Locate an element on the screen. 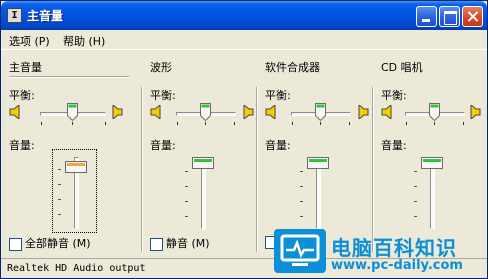 The height and width of the screenshot is (279, 488). close-button is located at coordinates (472, 16).